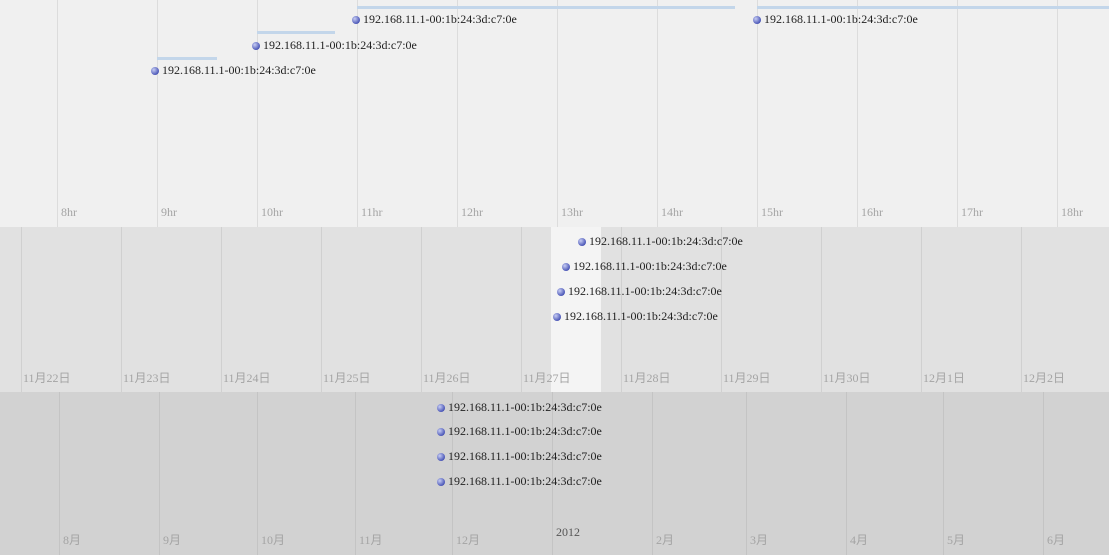 This screenshot has width=1109, height=555. I want to click on month-tick-label: 3月, so click(759, 540).